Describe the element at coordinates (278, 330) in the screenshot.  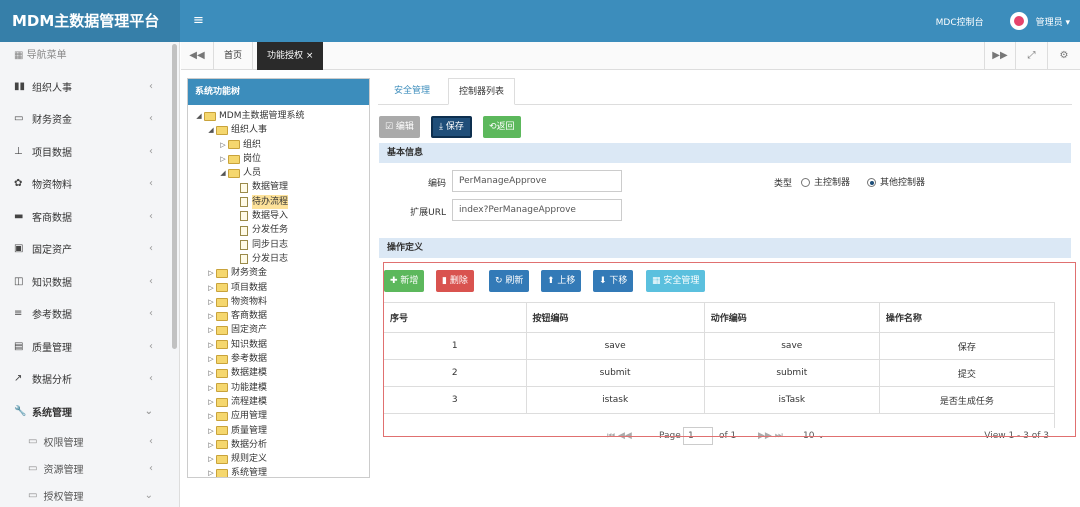
I see `tree-node: ▷ 固定资产` at that location.